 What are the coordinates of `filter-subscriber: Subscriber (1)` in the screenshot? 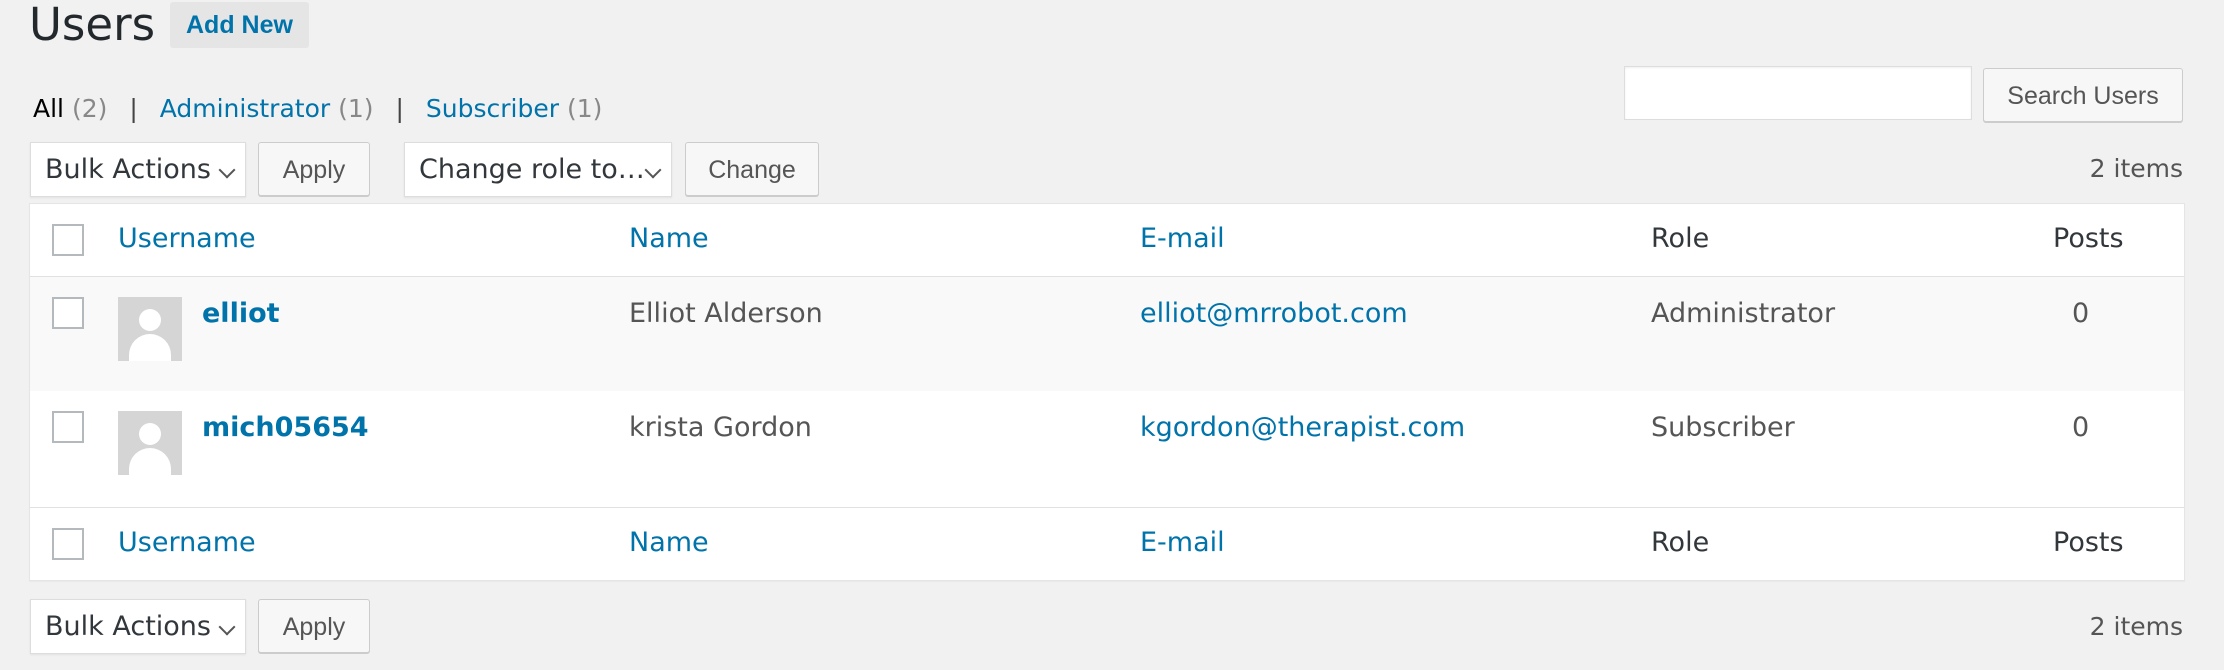 It's located at (514, 108).